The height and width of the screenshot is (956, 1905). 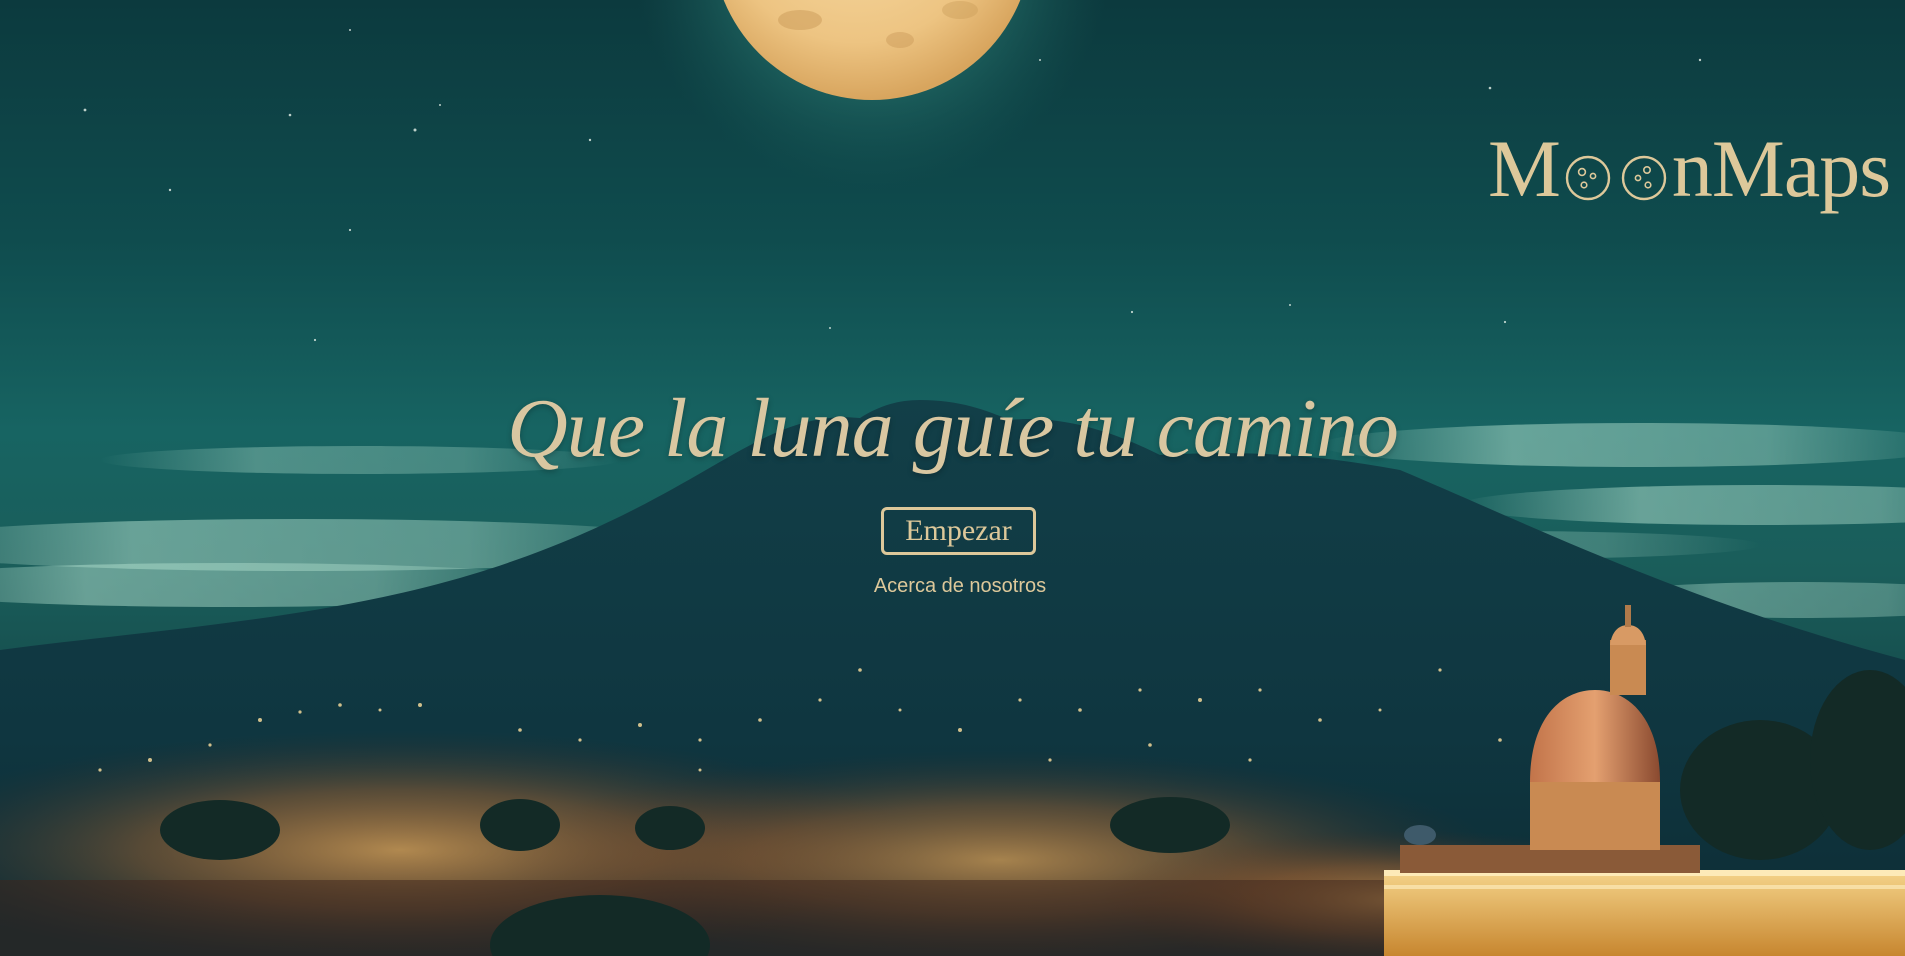 I want to click on hero-title: Que la luna guíe tu camino, so click(x=953, y=428).